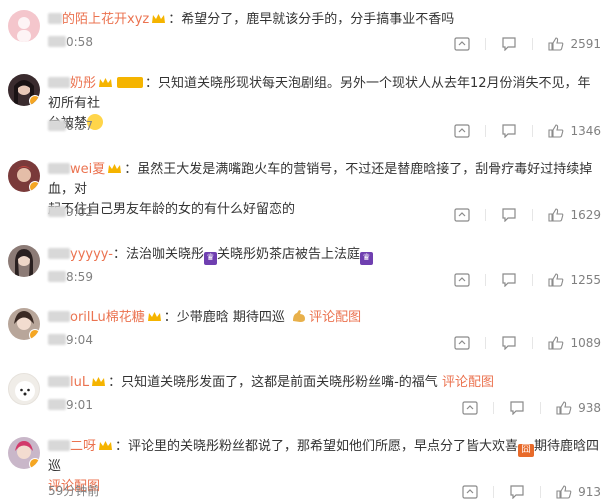  Describe the element at coordinates (585, 44) in the screenshot. I see `like-count: 2591` at that location.